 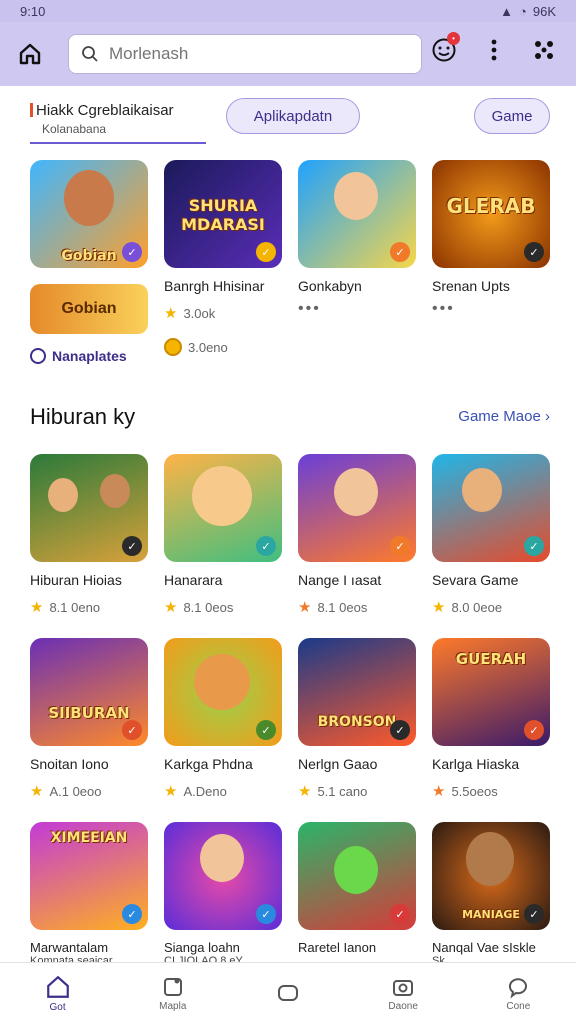 I want to click on app-thumbnail: GLERAB ✓, so click(x=491, y=214).